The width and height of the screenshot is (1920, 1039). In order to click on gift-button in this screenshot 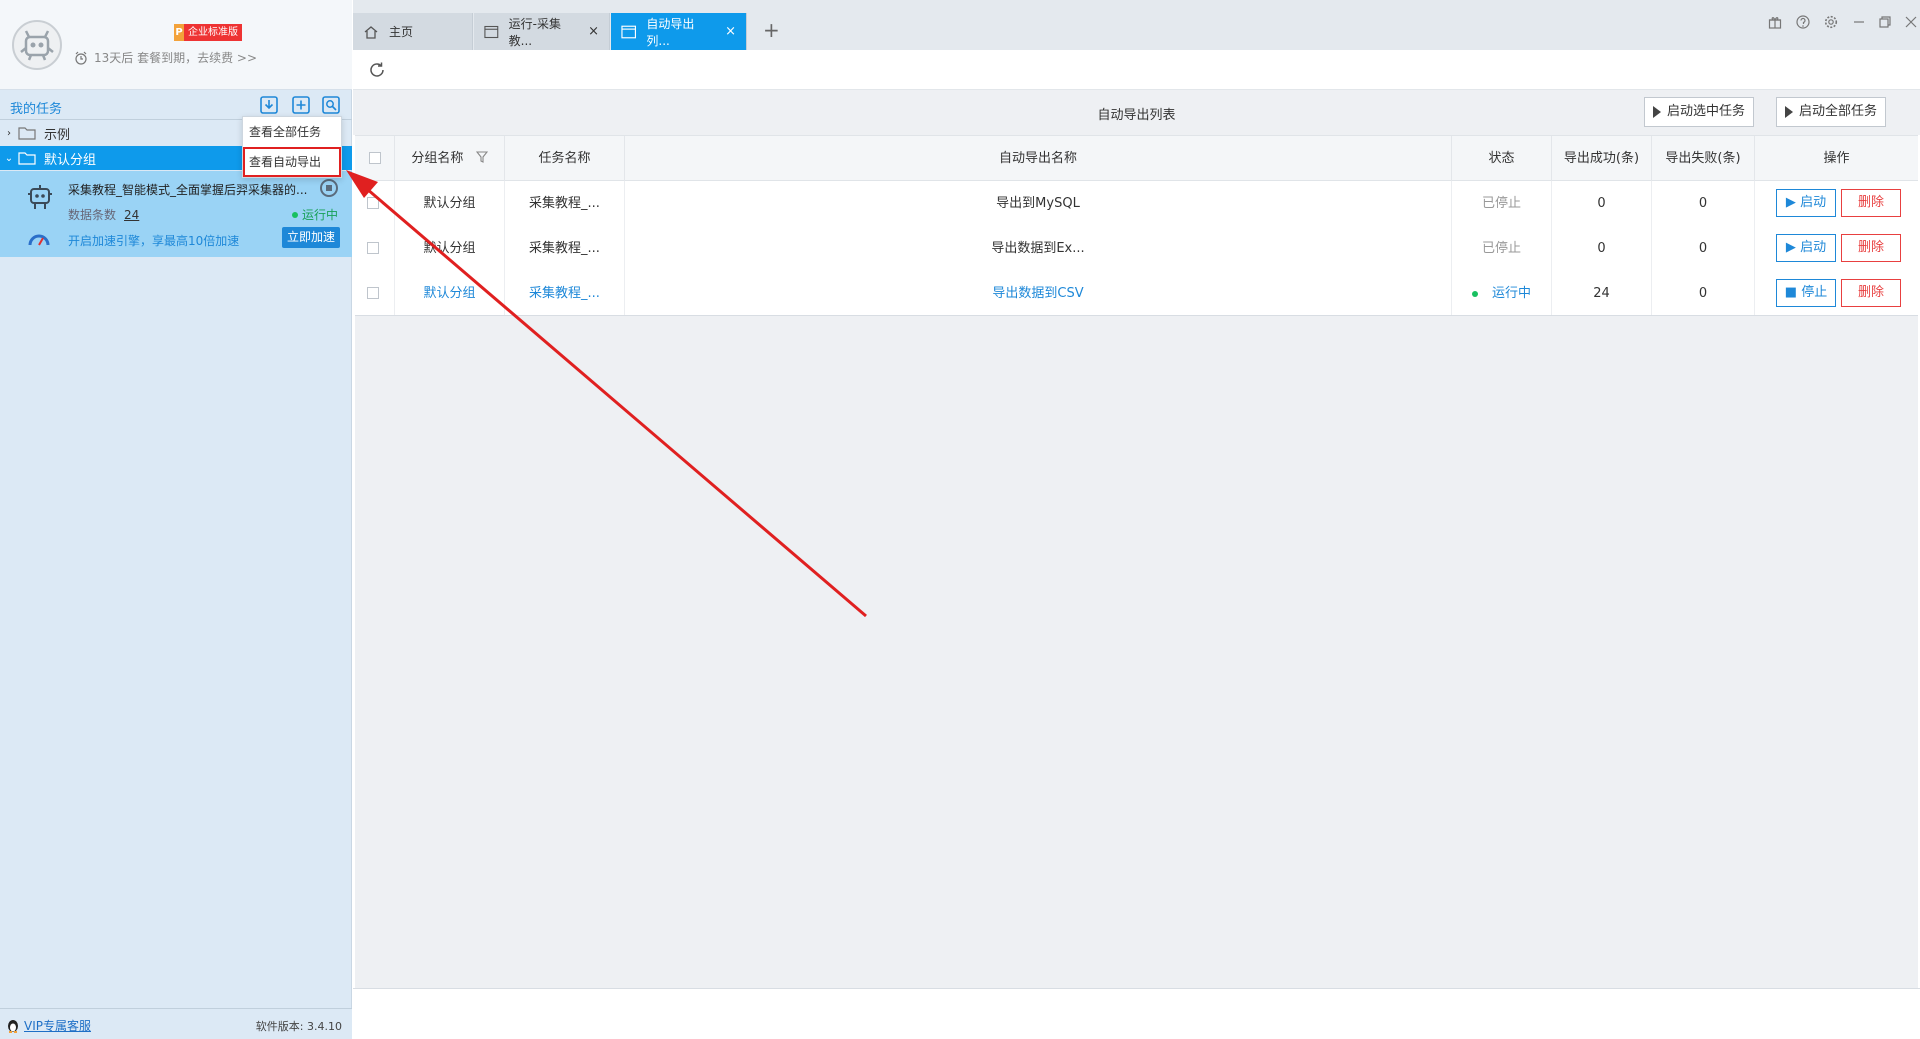, I will do `click(1775, 22)`.